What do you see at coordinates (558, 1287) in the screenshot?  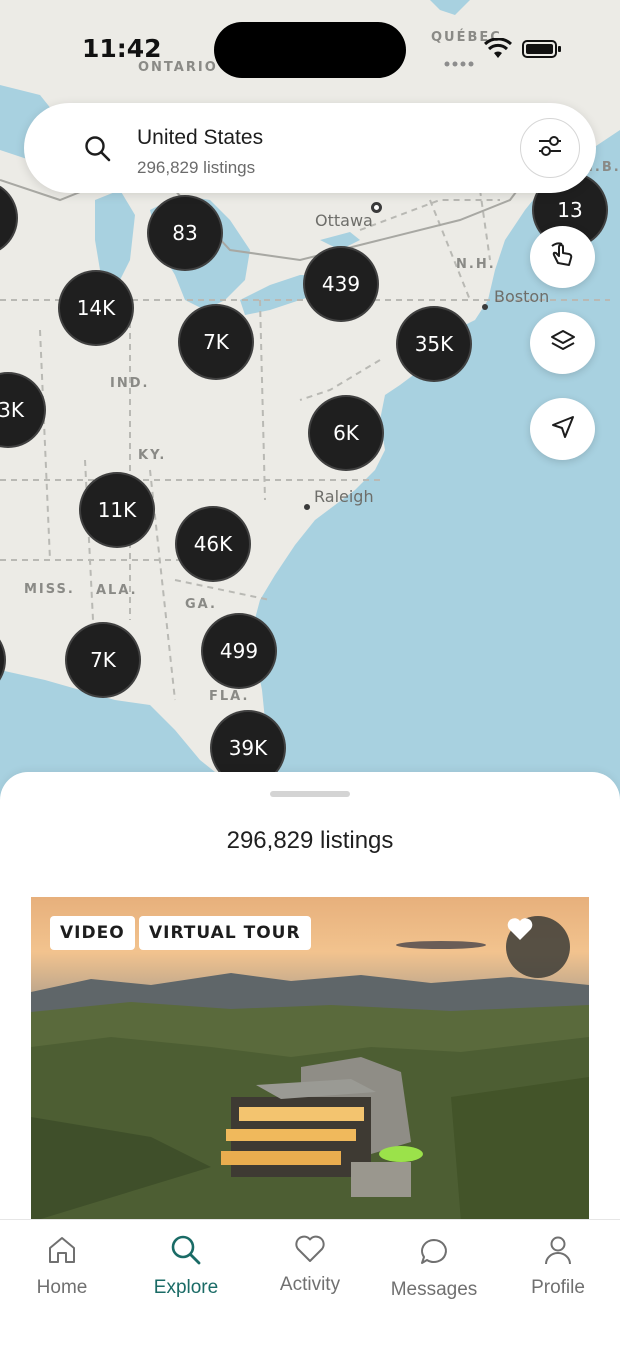 I see `tab-profile-label: Profile` at bounding box center [558, 1287].